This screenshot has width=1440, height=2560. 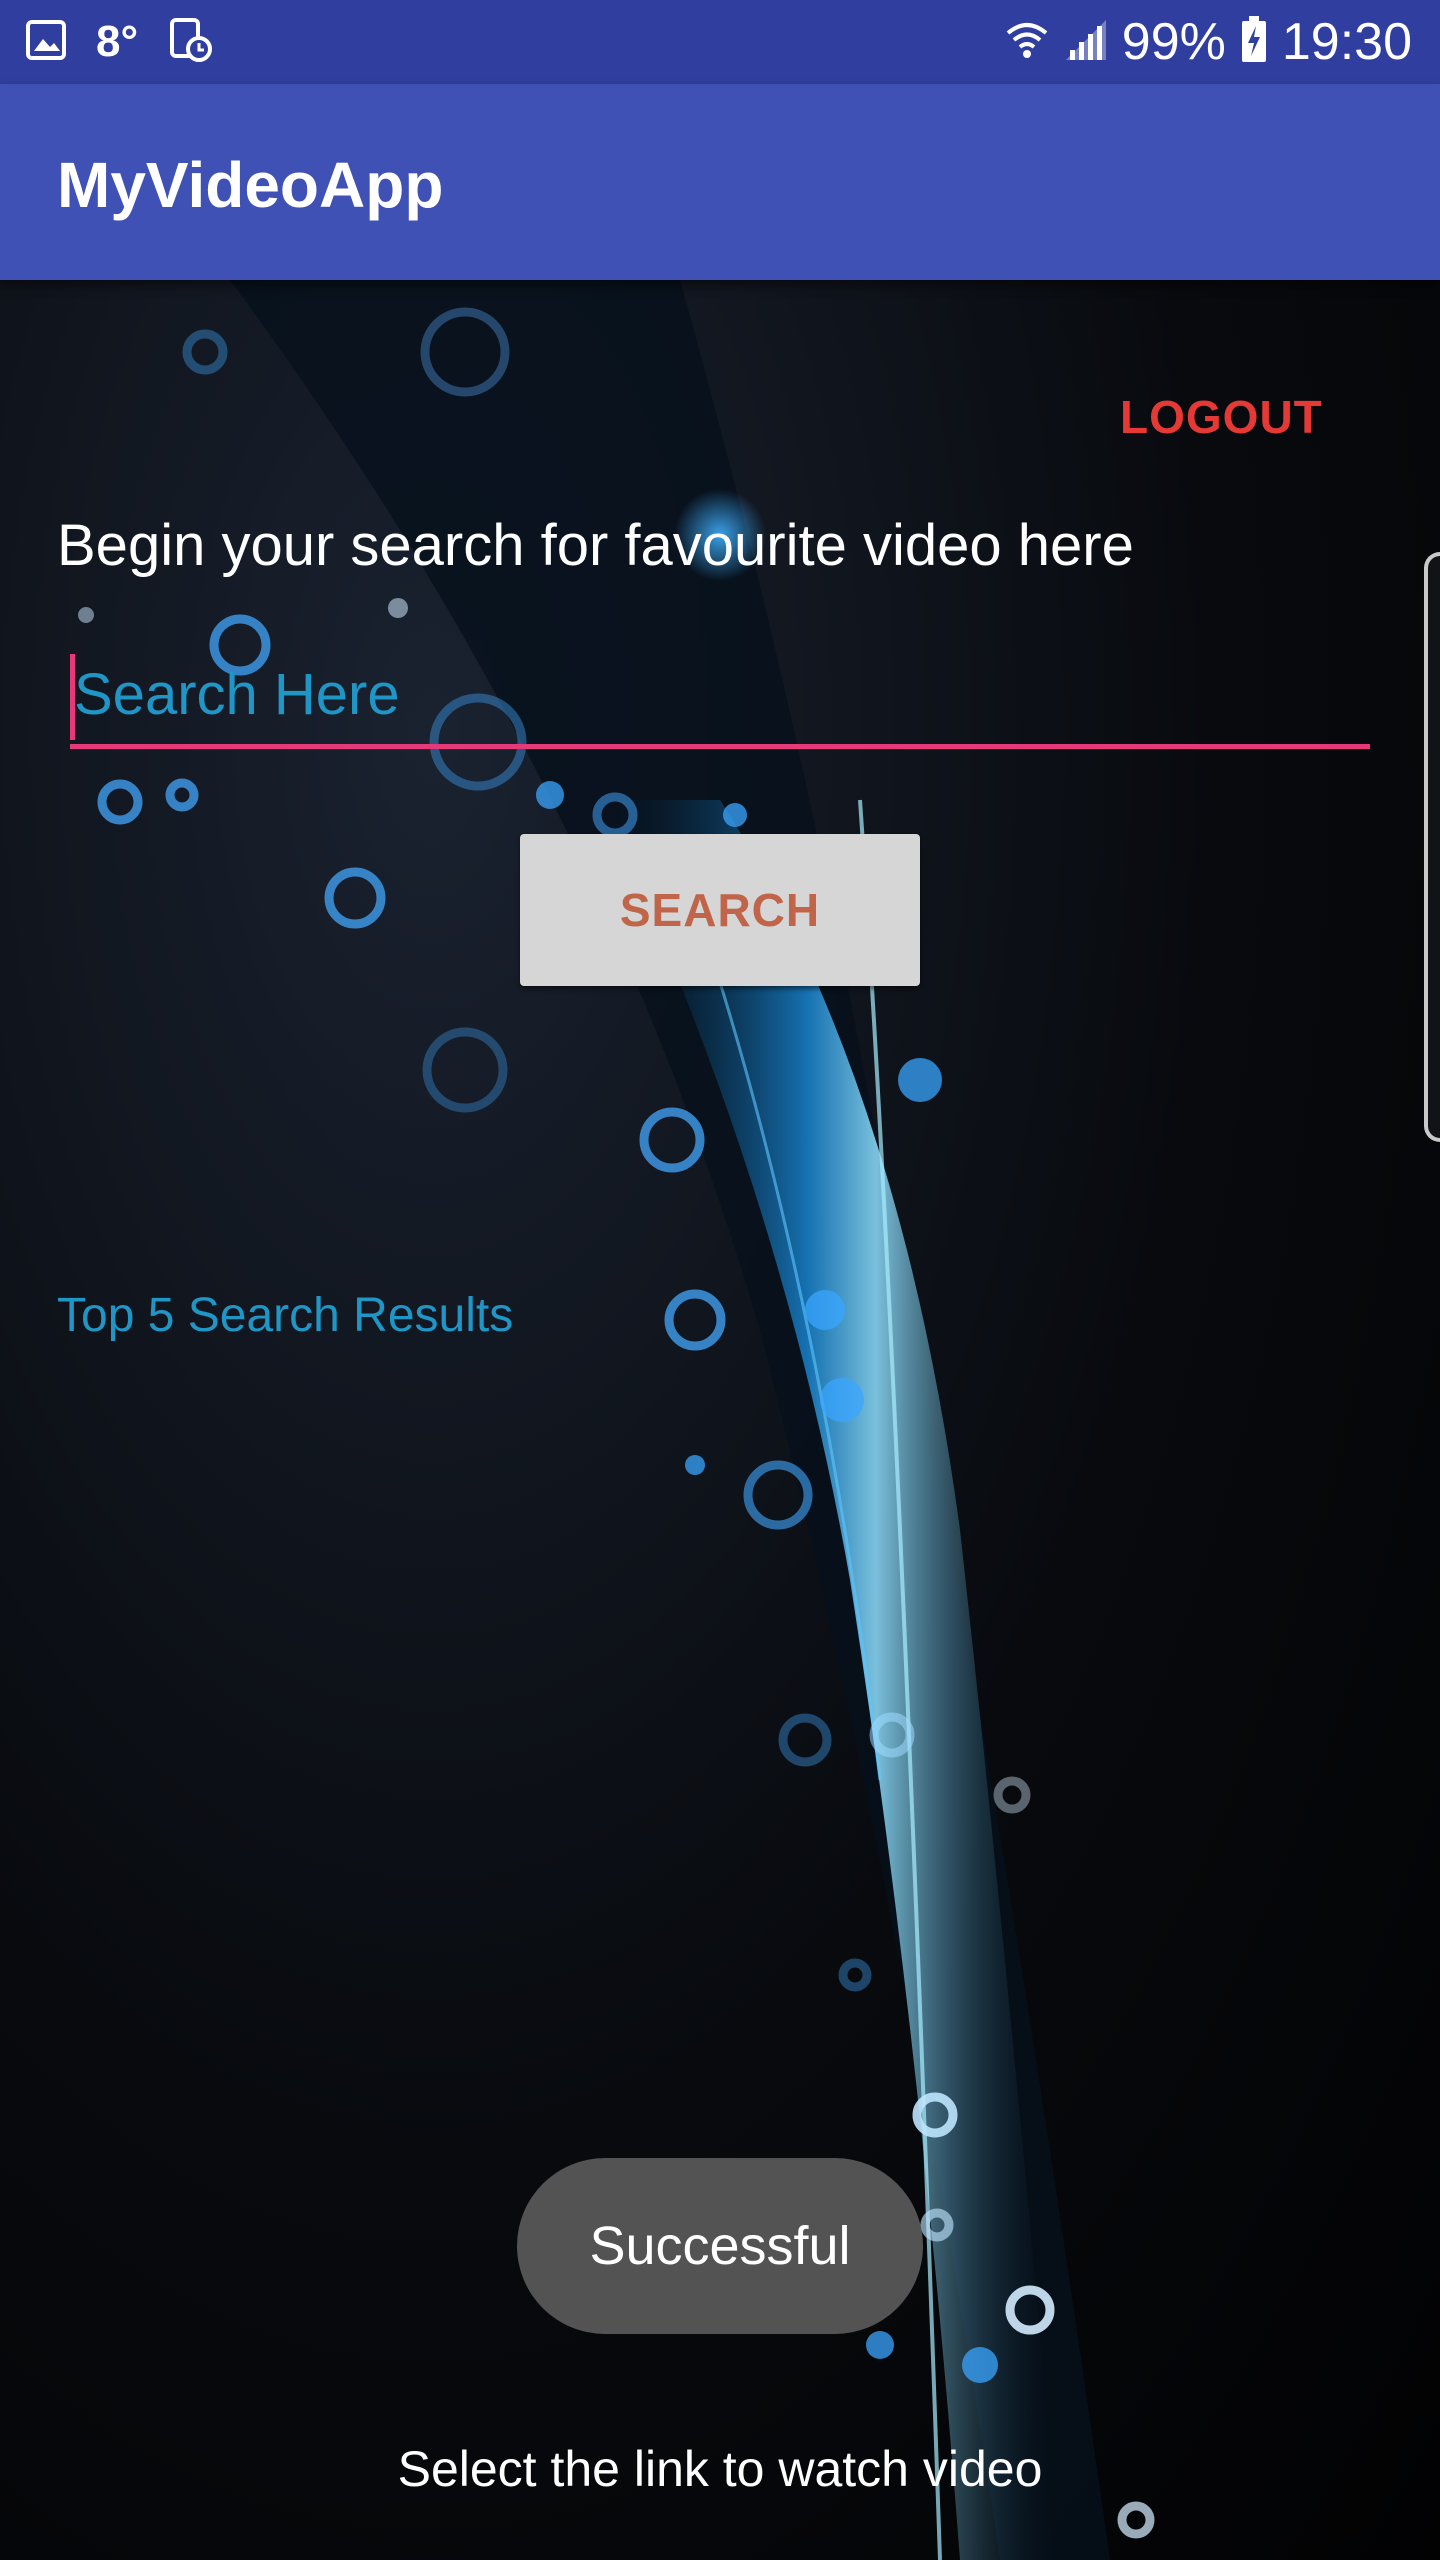 I want to click on clock: 19:30, so click(x=1346, y=42).